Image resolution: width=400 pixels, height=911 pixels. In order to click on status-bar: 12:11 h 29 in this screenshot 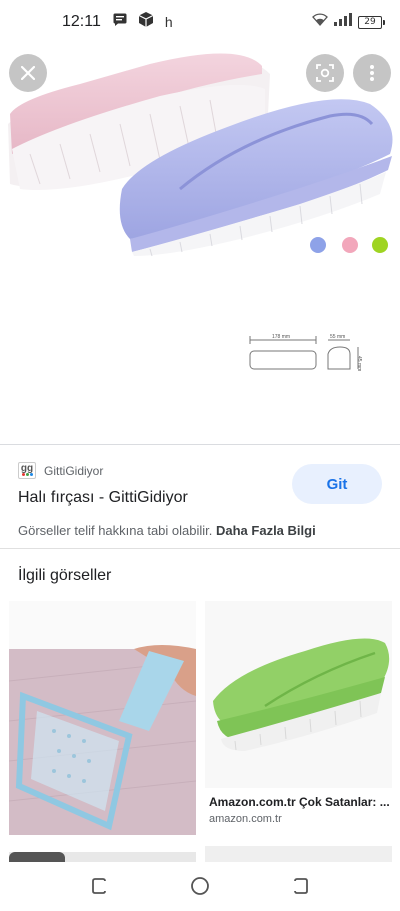, I will do `click(200, 22)`.